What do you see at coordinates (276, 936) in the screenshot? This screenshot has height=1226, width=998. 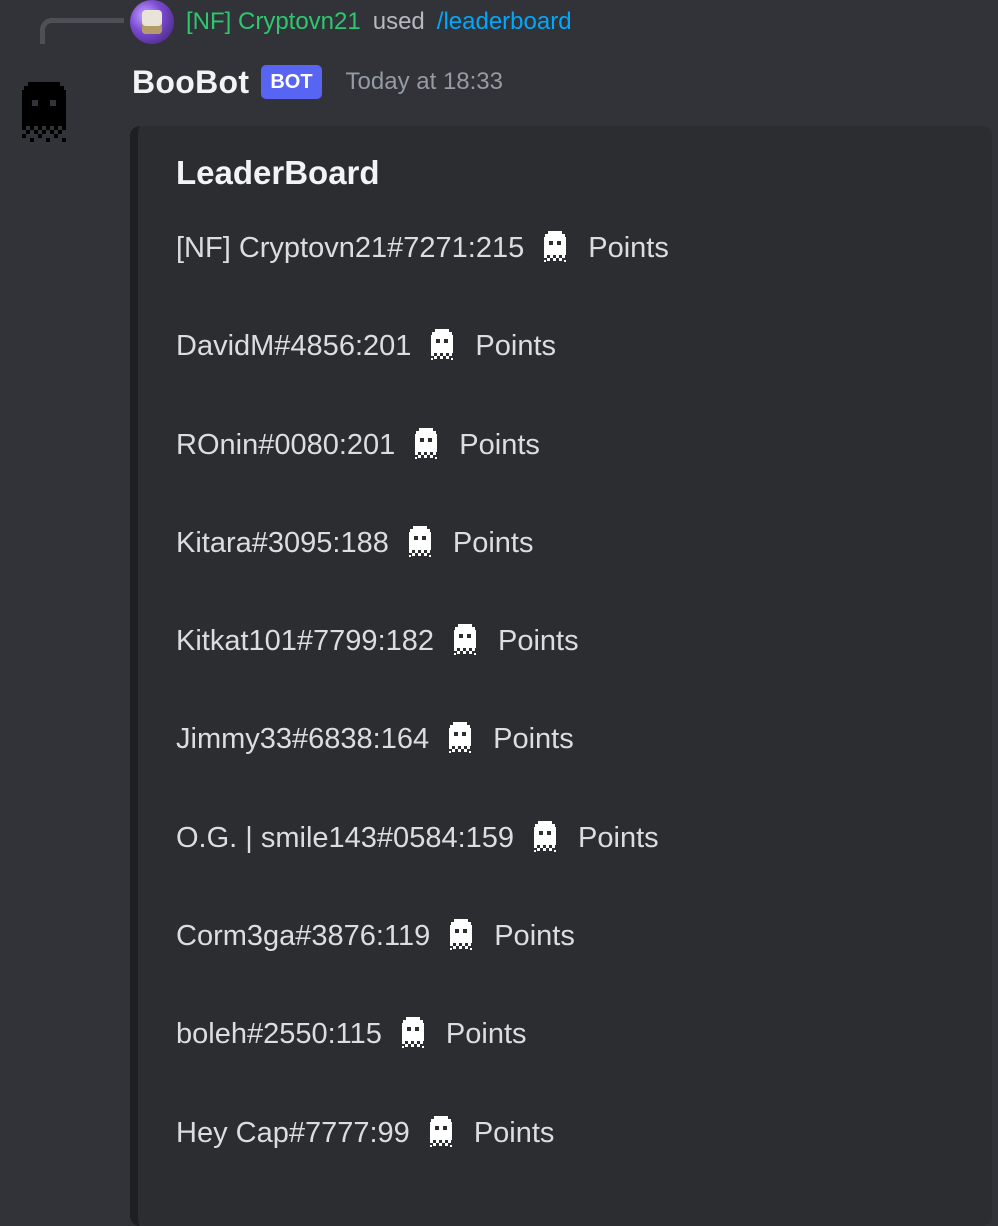 I see `entry-name: Corm3ga#3876` at bounding box center [276, 936].